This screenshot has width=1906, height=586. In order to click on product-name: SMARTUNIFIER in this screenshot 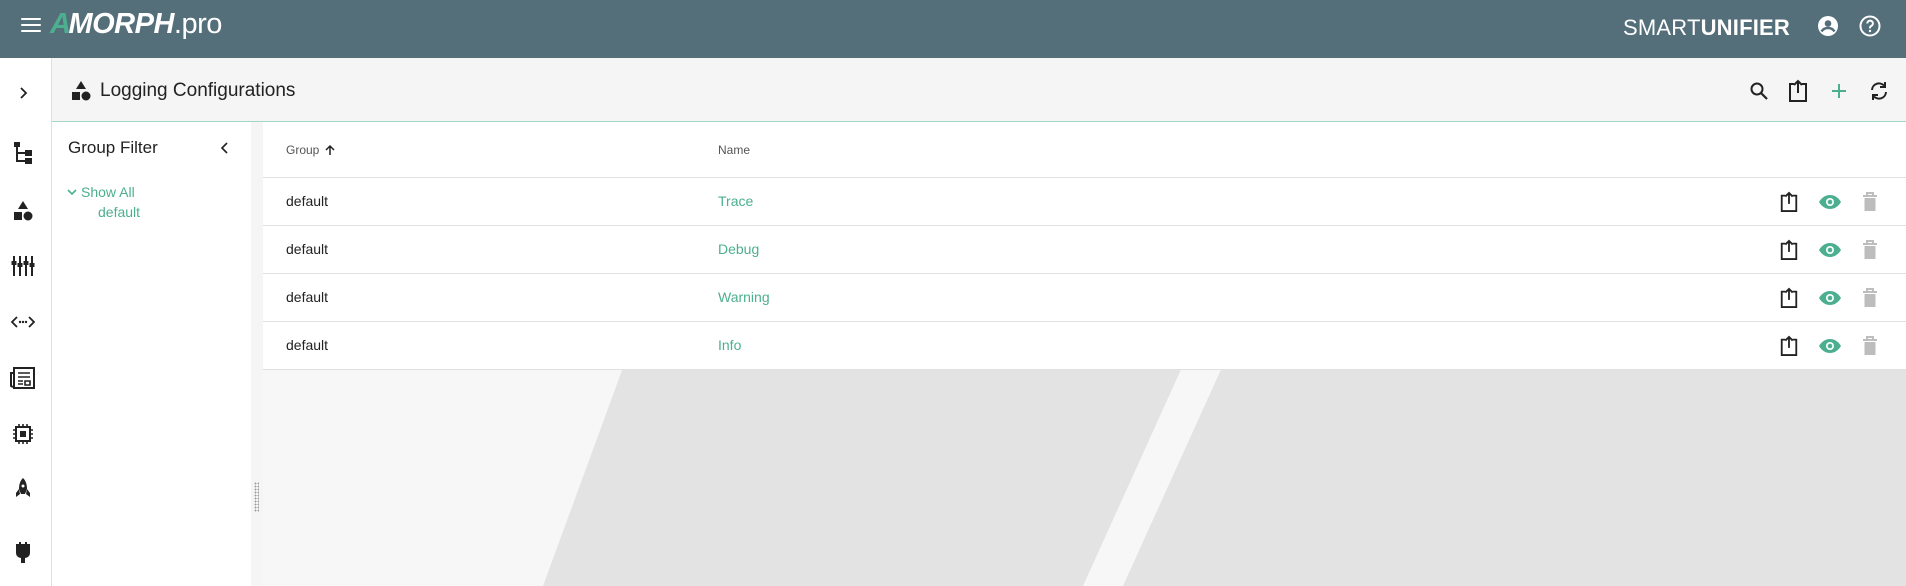, I will do `click(1706, 28)`.